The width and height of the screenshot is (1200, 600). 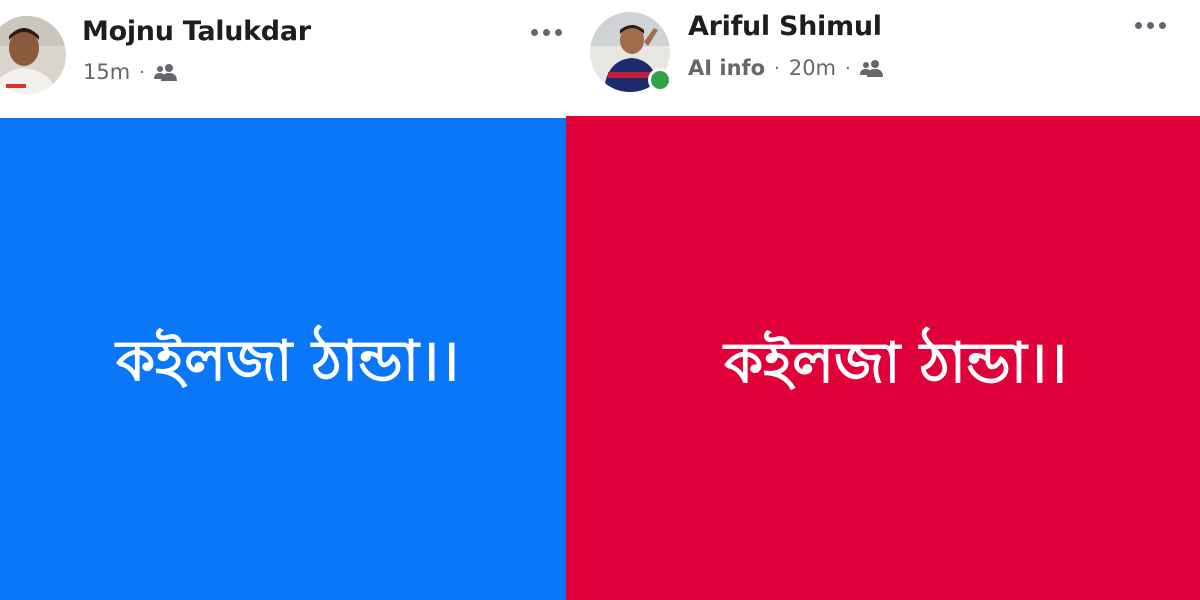 I want to click on post-header: Mojnu Talukdar 15m ·, so click(x=283, y=59).